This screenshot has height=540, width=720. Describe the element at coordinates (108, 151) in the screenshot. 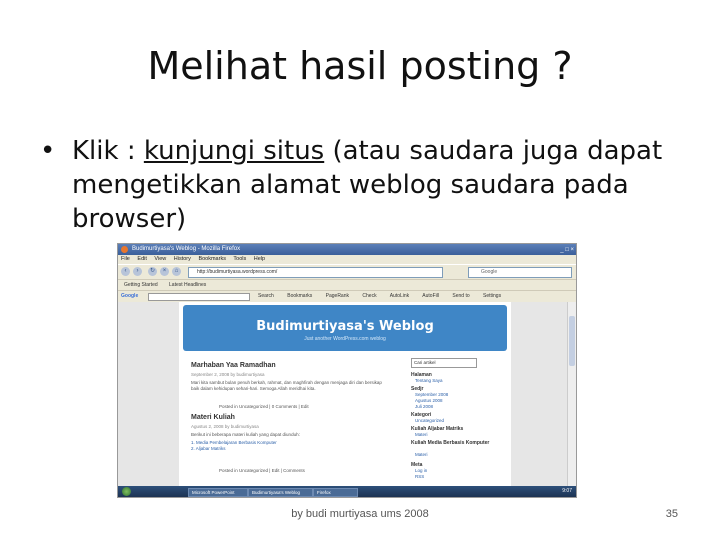

I see `bullet-prefix: Klik :` at that location.